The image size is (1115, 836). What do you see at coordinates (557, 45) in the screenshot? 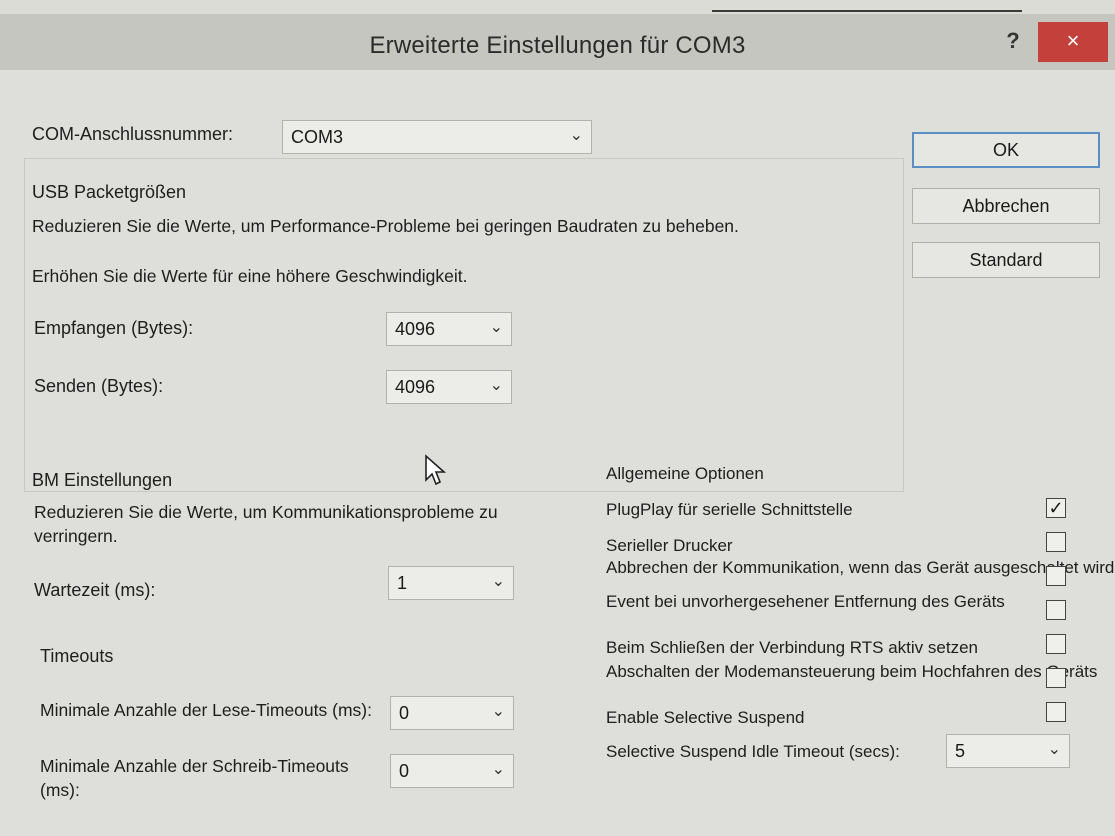
I see `dialog-title: Erweiterte Einstellungen für COM3` at bounding box center [557, 45].